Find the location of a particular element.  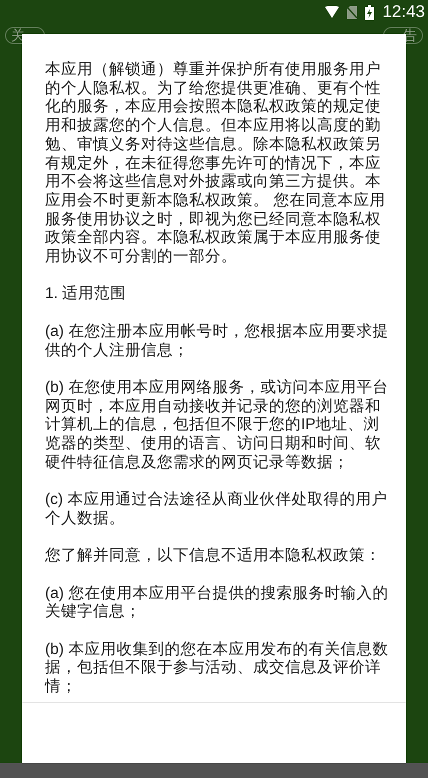

no-sim-icon is located at coordinates (352, 12).